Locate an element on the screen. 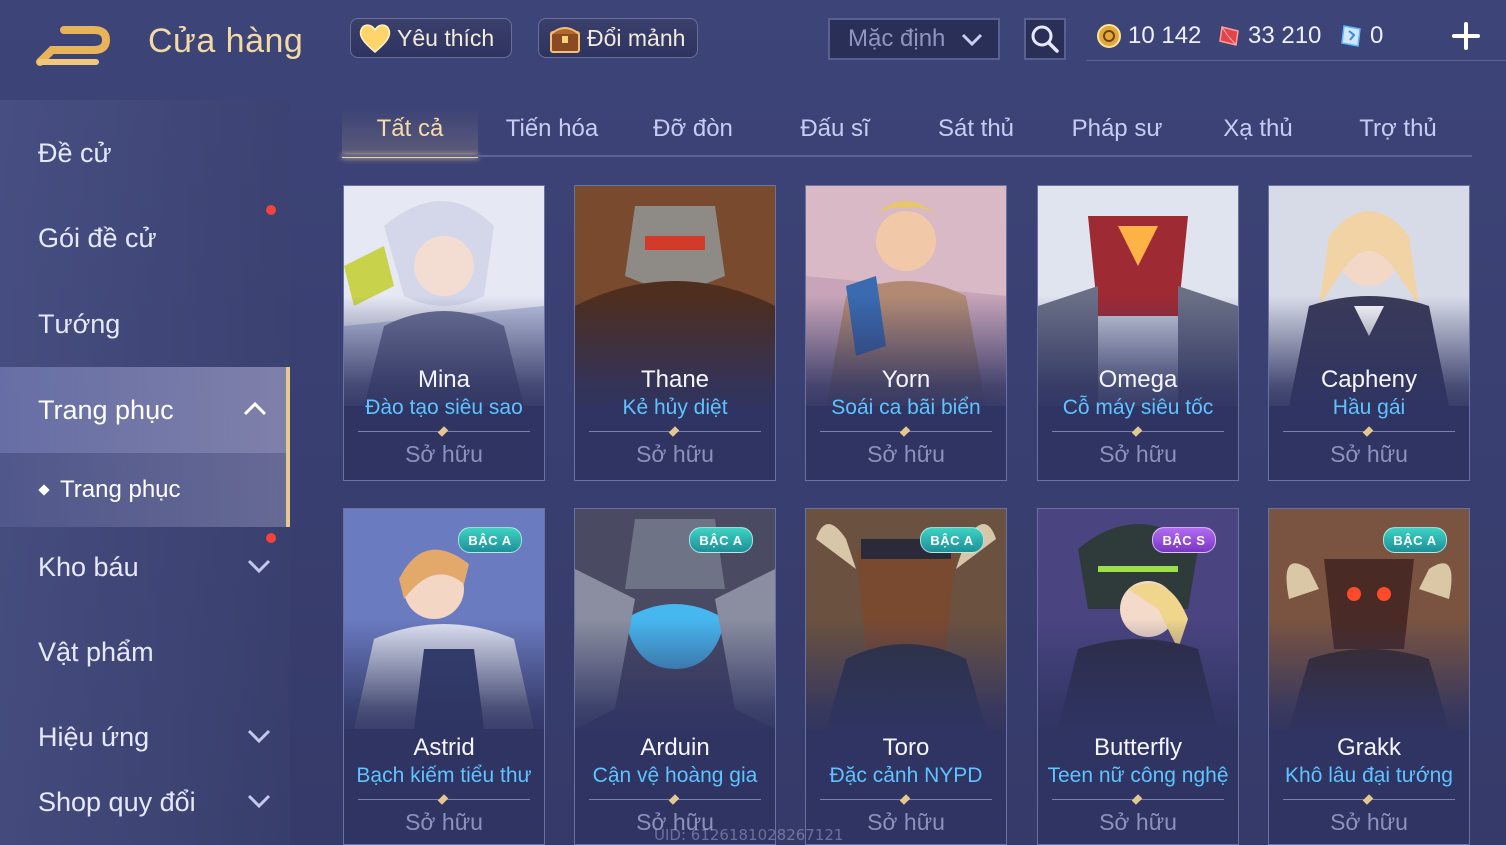  tab-fighter: Đấu sĩ is located at coordinates (835, 131).